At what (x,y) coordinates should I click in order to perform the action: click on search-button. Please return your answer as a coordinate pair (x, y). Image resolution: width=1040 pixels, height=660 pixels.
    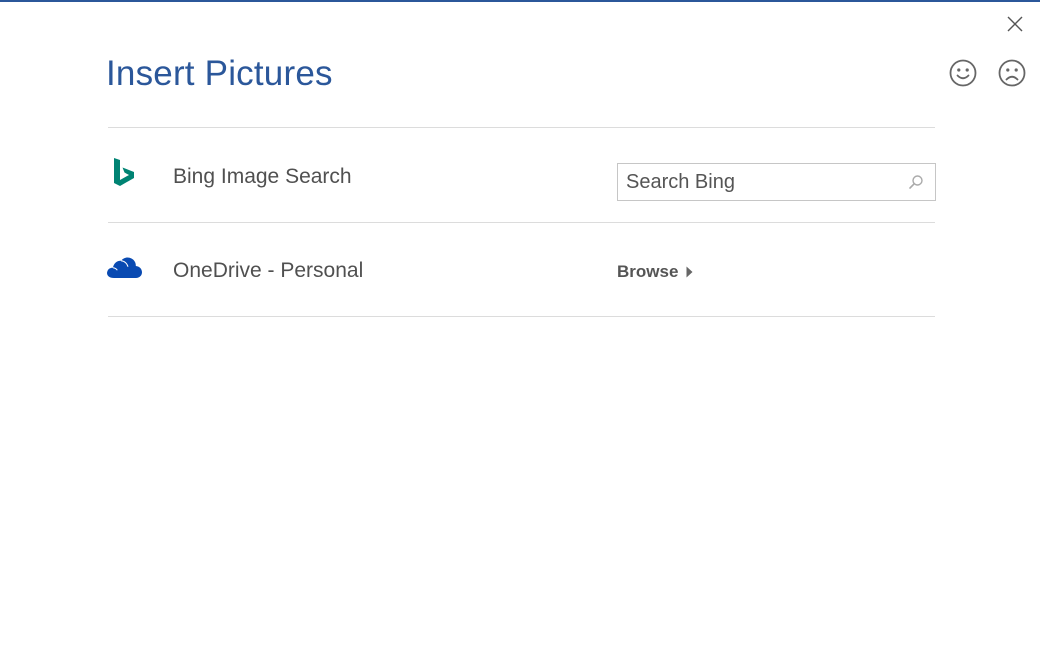
    Looking at the image, I should click on (916, 182).